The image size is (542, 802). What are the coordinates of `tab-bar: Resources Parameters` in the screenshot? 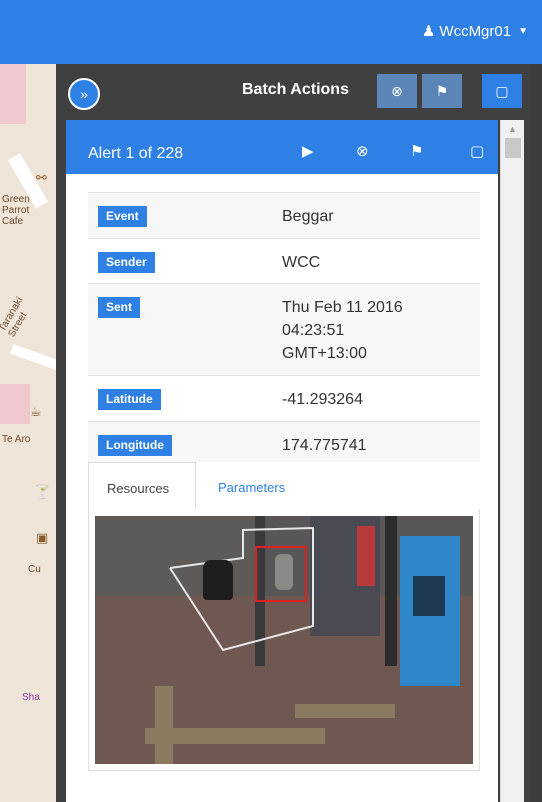 It's located at (284, 486).